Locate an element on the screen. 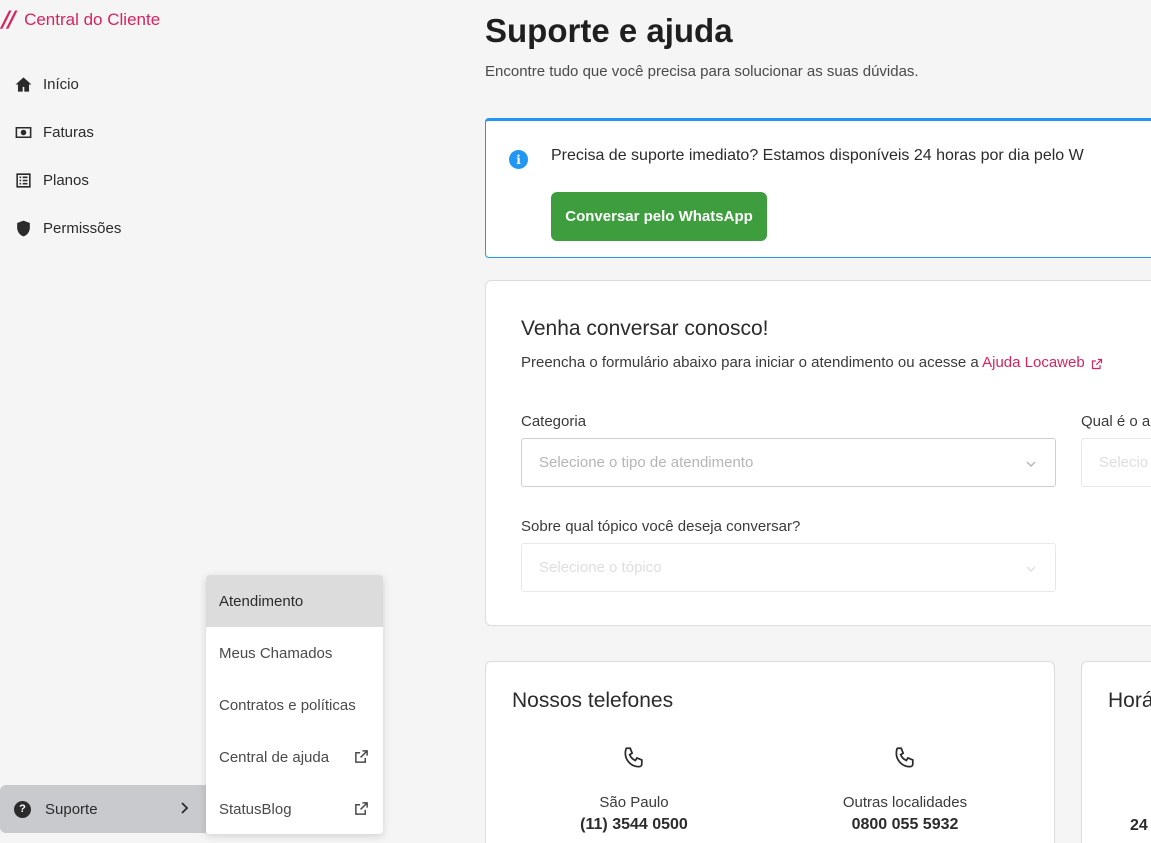 The height and width of the screenshot is (843, 1151). second-placeholder: Selecio is located at coordinates (1124, 462).